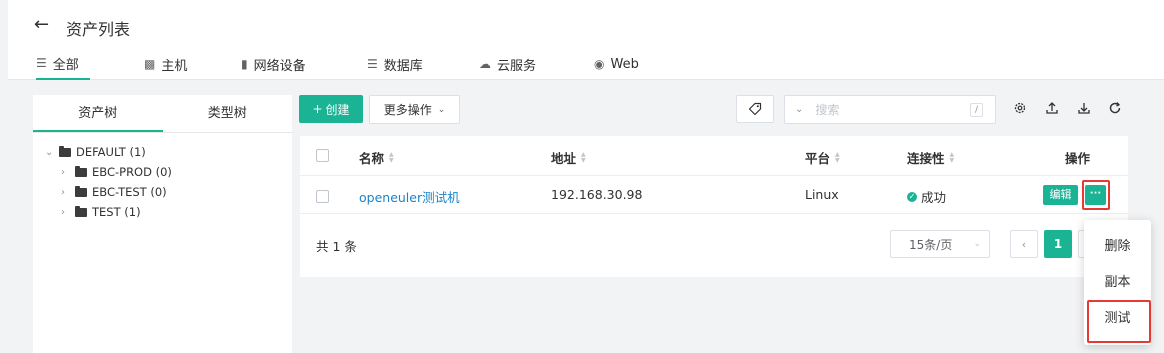 This screenshot has height=353, width=1164. I want to click on search-box: ⌄ /, so click(890, 109).